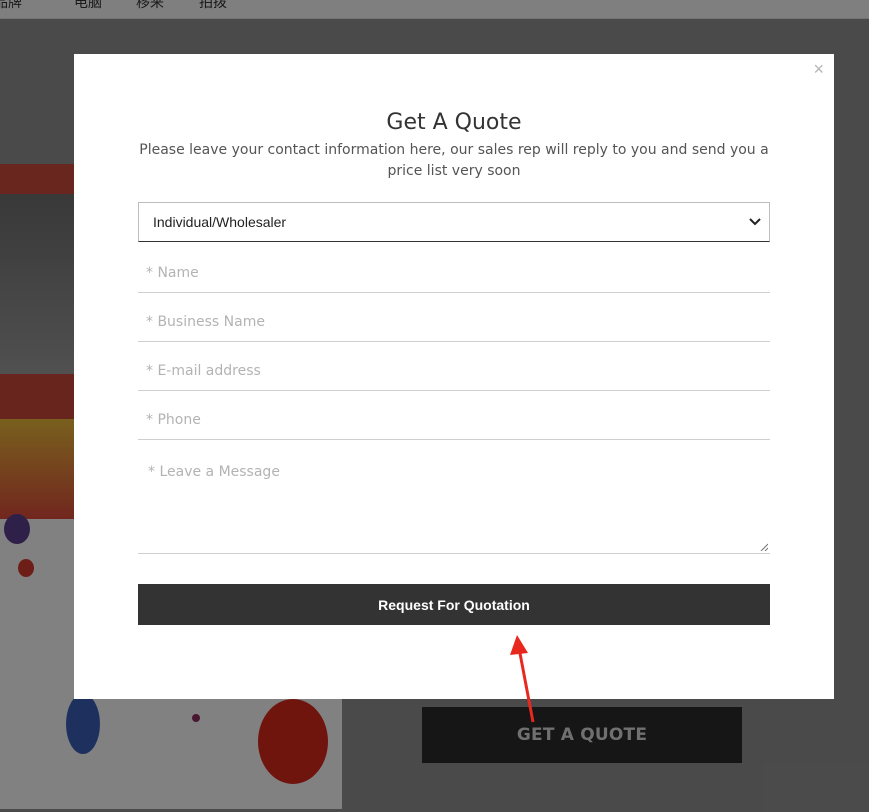 This screenshot has height=812, width=869. What do you see at coordinates (519, 645) in the screenshot?
I see `arrow-head` at bounding box center [519, 645].